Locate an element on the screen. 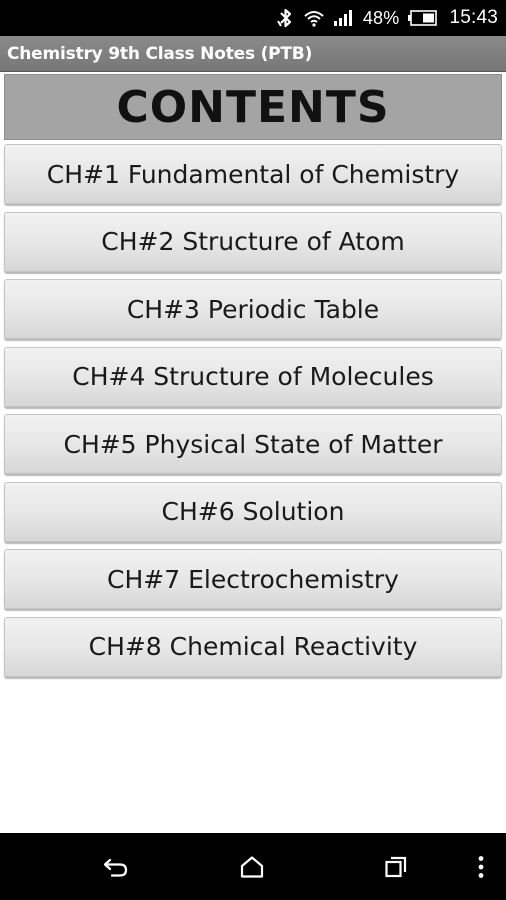 This screenshot has width=506, height=900. overflow-menu-icon is located at coordinates (481, 867).